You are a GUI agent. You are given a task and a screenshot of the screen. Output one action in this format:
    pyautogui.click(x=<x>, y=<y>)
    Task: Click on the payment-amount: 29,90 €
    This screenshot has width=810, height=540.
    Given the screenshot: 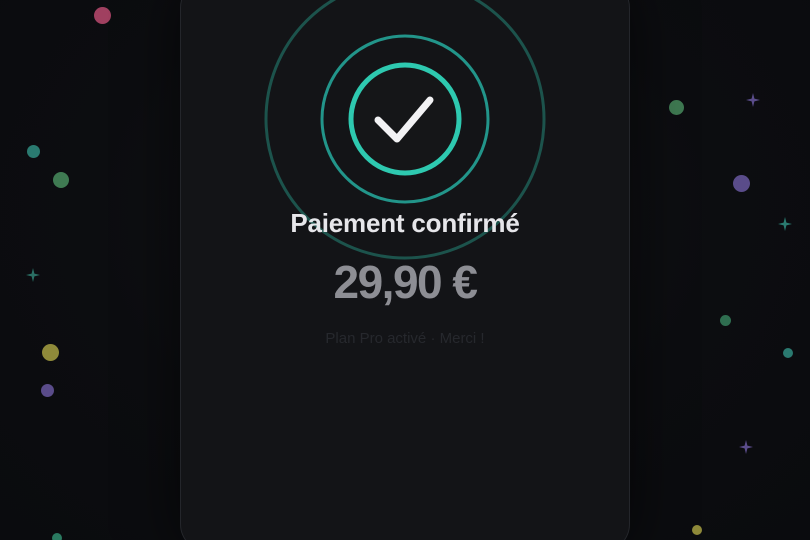 What is the action you would take?
    pyautogui.click(x=405, y=282)
    